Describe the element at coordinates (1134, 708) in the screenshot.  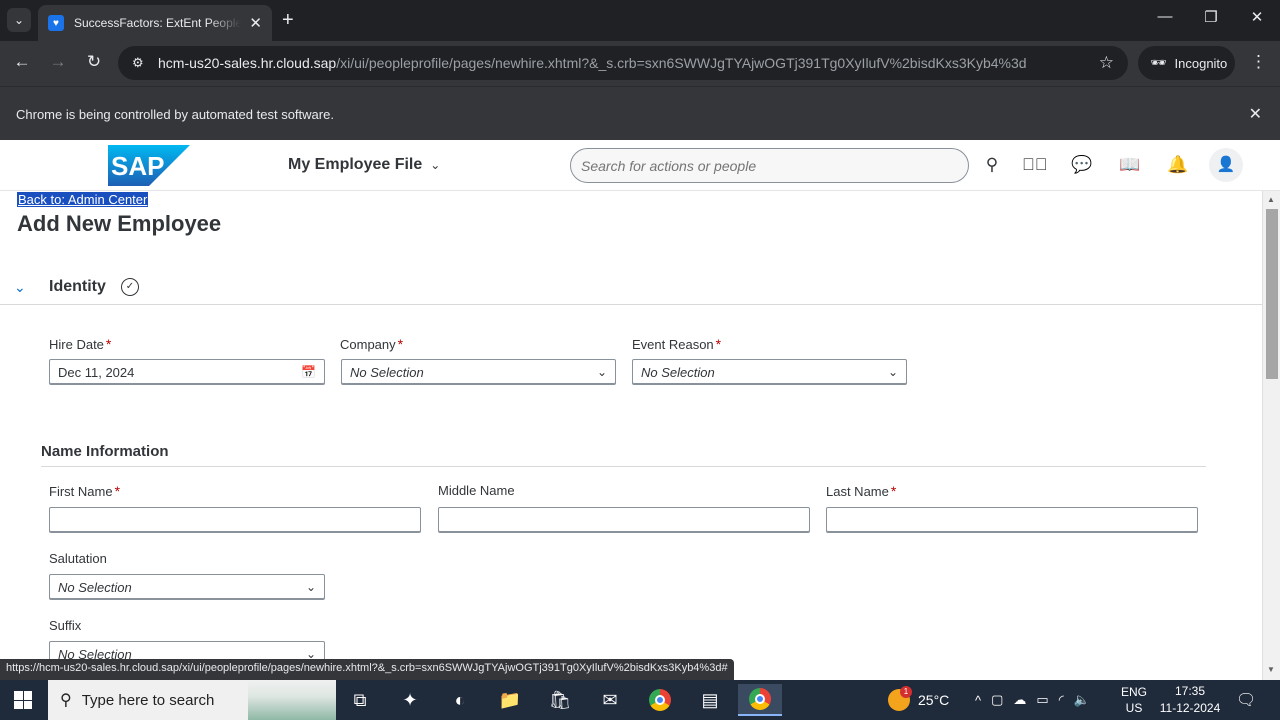
I see `lang-bottom: US` at that location.